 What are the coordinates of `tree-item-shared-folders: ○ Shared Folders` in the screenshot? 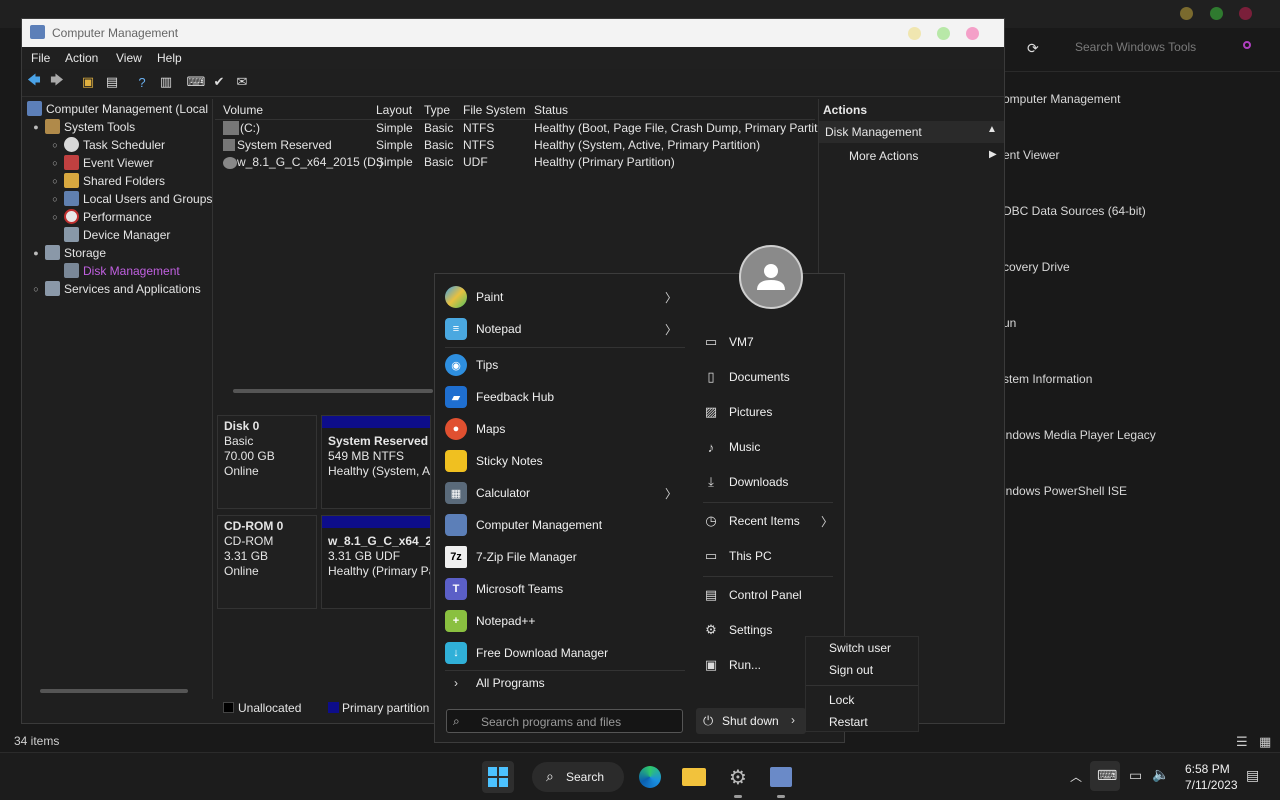 It's located at (107, 180).